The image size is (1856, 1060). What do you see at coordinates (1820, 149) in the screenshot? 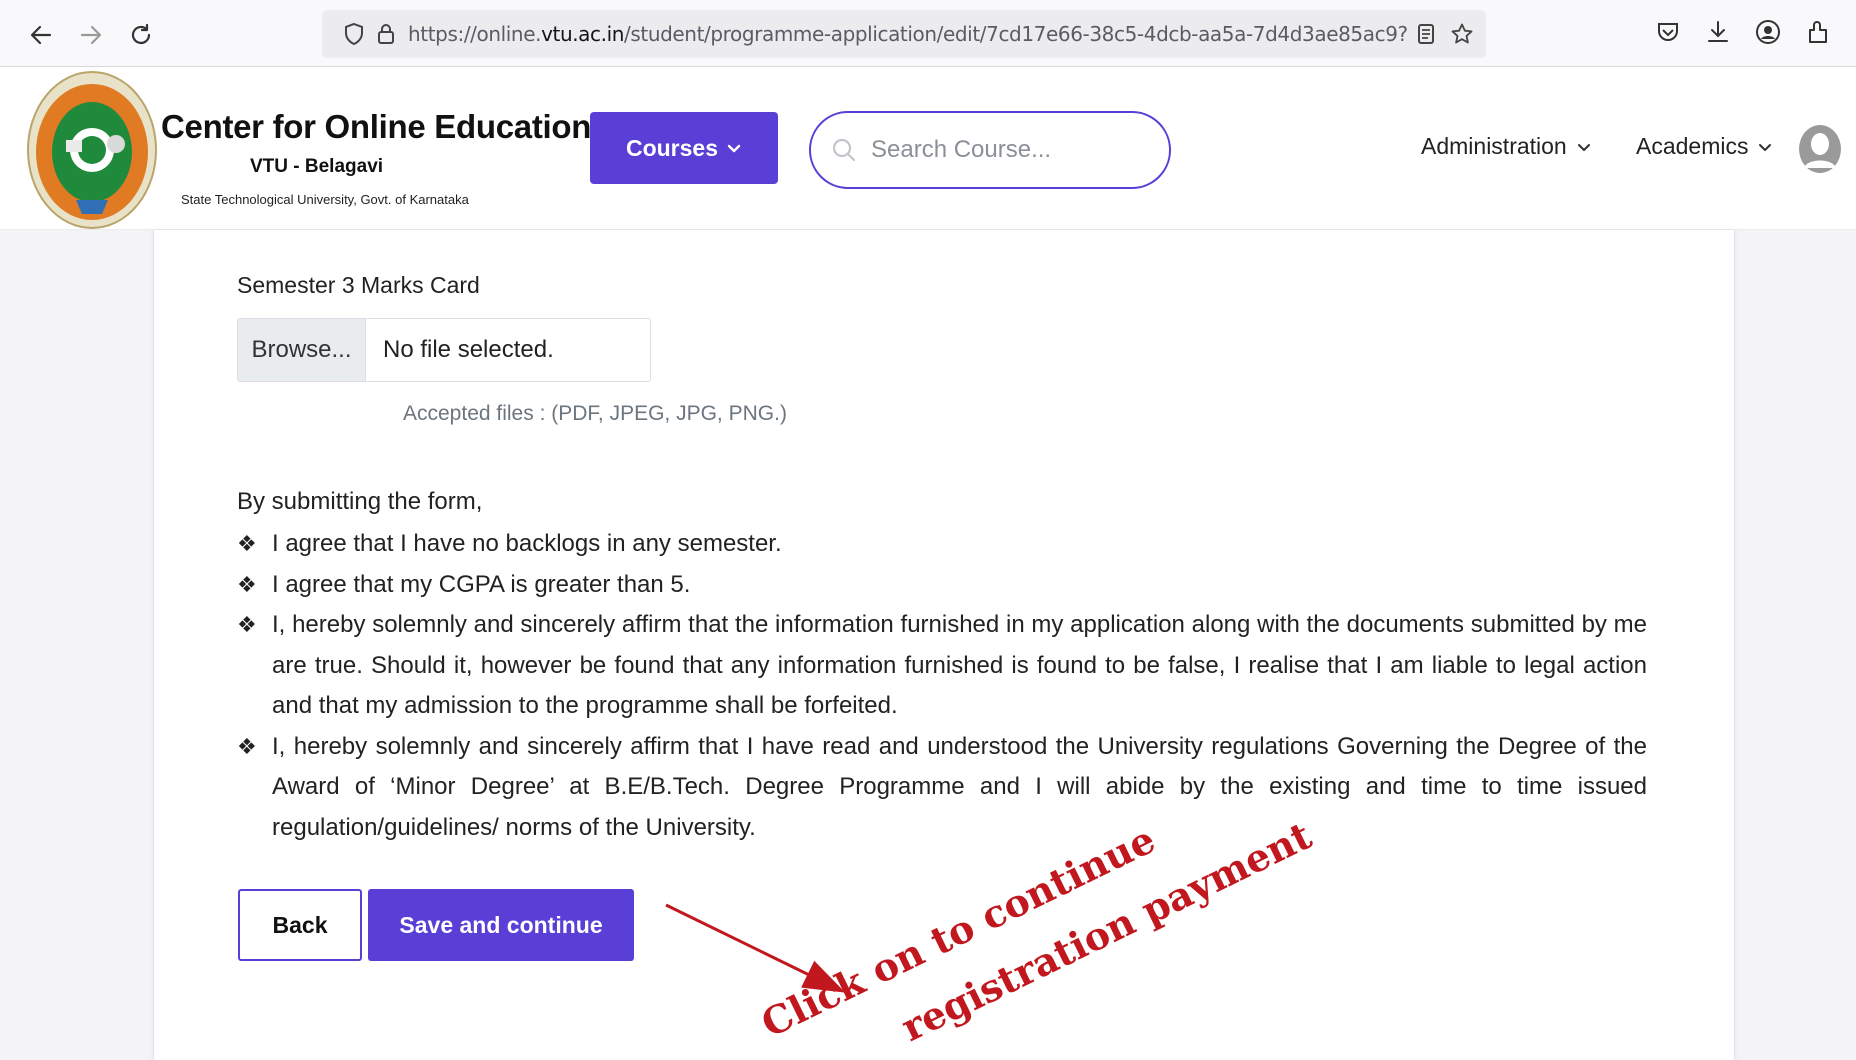
I see `user-avatar-icon` at bounding box center [1820, 149].